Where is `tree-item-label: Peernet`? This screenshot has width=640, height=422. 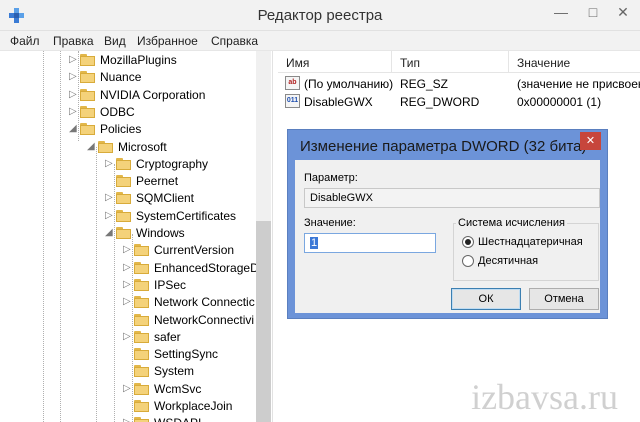 tree-item-label: Peernet is located at coordinates (157, 181).